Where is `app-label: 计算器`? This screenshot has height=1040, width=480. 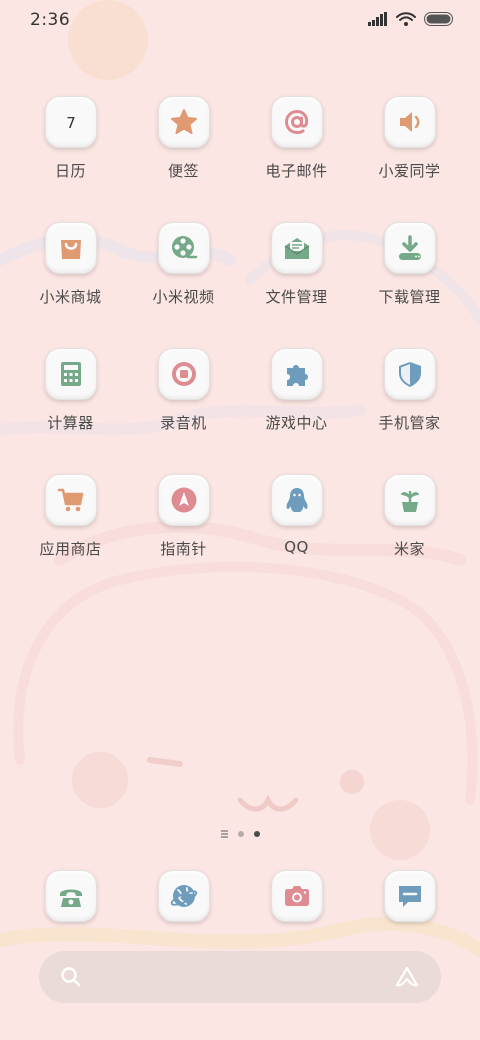
app-label: 计算器 is located at coordinates (70, 423).